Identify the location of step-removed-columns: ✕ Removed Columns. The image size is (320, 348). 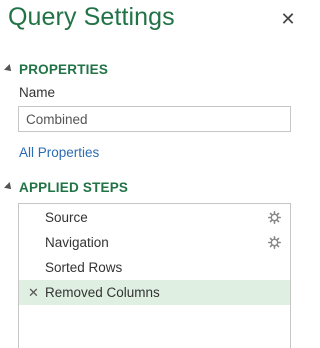
(154, 292).